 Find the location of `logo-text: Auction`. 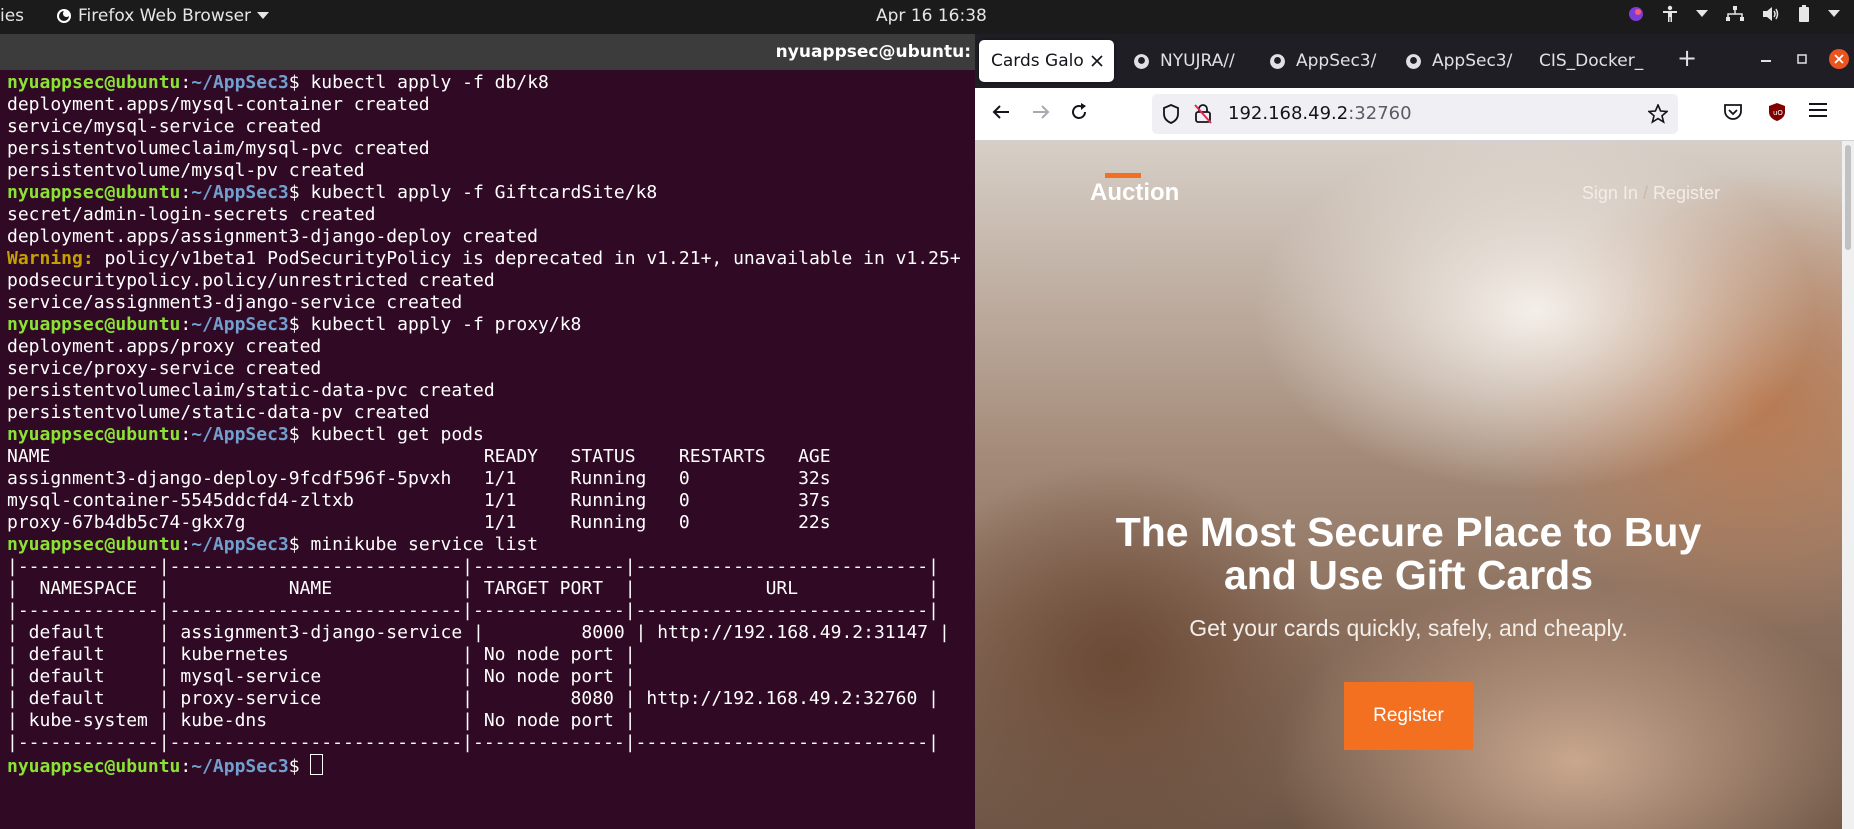

logo-text: Auction is located at coordinates (1135, 192).